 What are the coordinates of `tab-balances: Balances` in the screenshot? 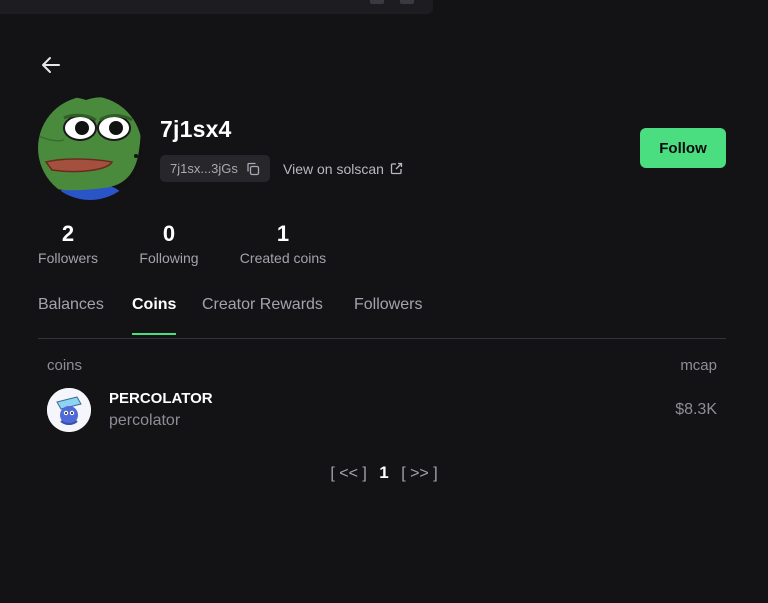 It's located at (71, 315).